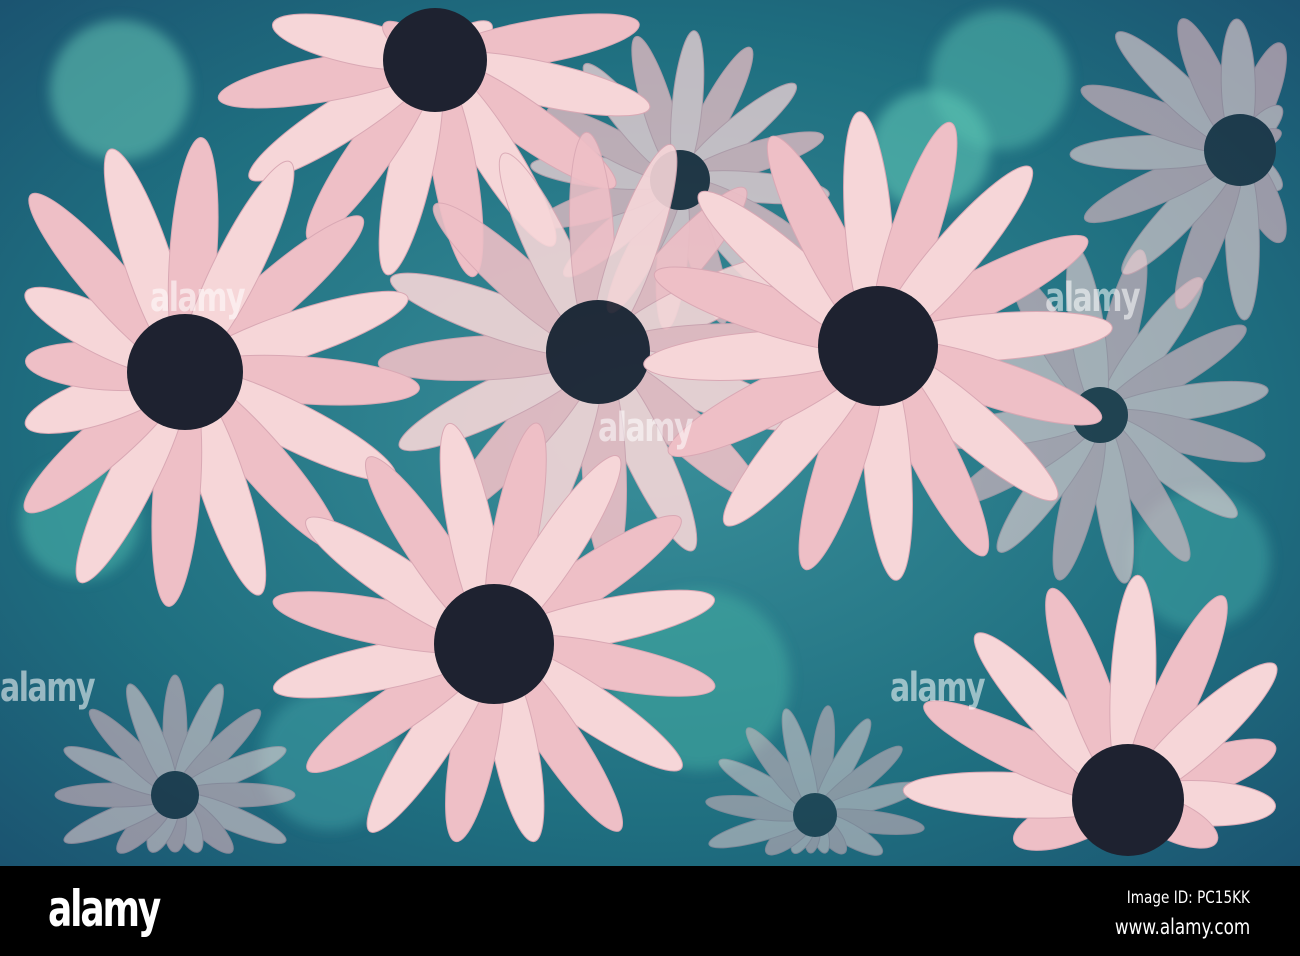 This screenshot has width=1300, height=956. What do you see at coordinates (104, 909) in the screenshot?
I see `alamy-logo: alamy` at bounding box center [104, 909].